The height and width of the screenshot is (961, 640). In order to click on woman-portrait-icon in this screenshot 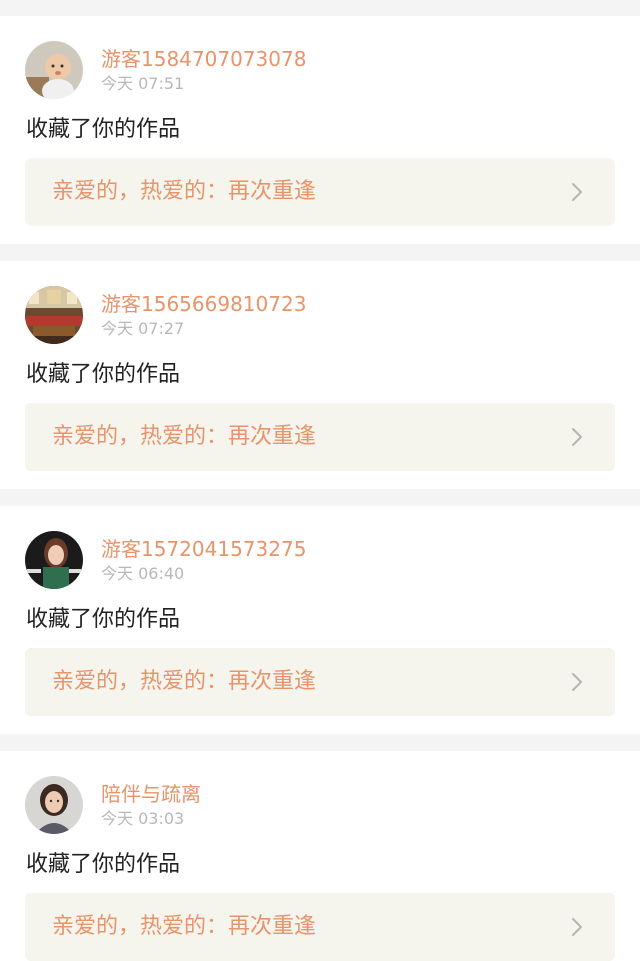, I will do `click(54, 805)`.